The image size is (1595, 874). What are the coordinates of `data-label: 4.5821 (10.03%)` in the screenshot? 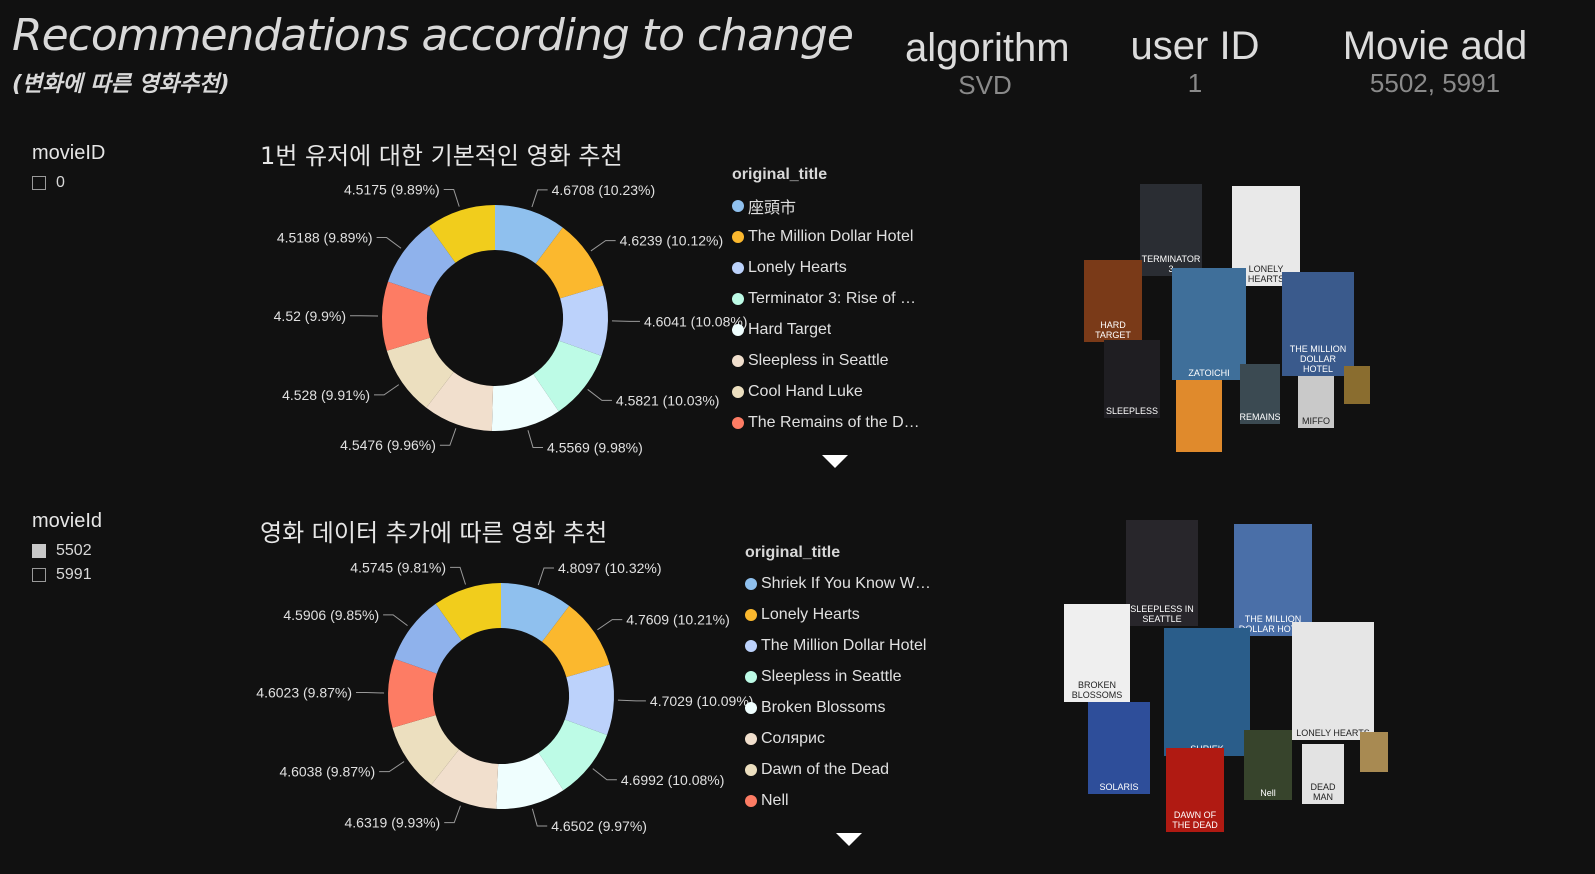 It's located at (668, 400).